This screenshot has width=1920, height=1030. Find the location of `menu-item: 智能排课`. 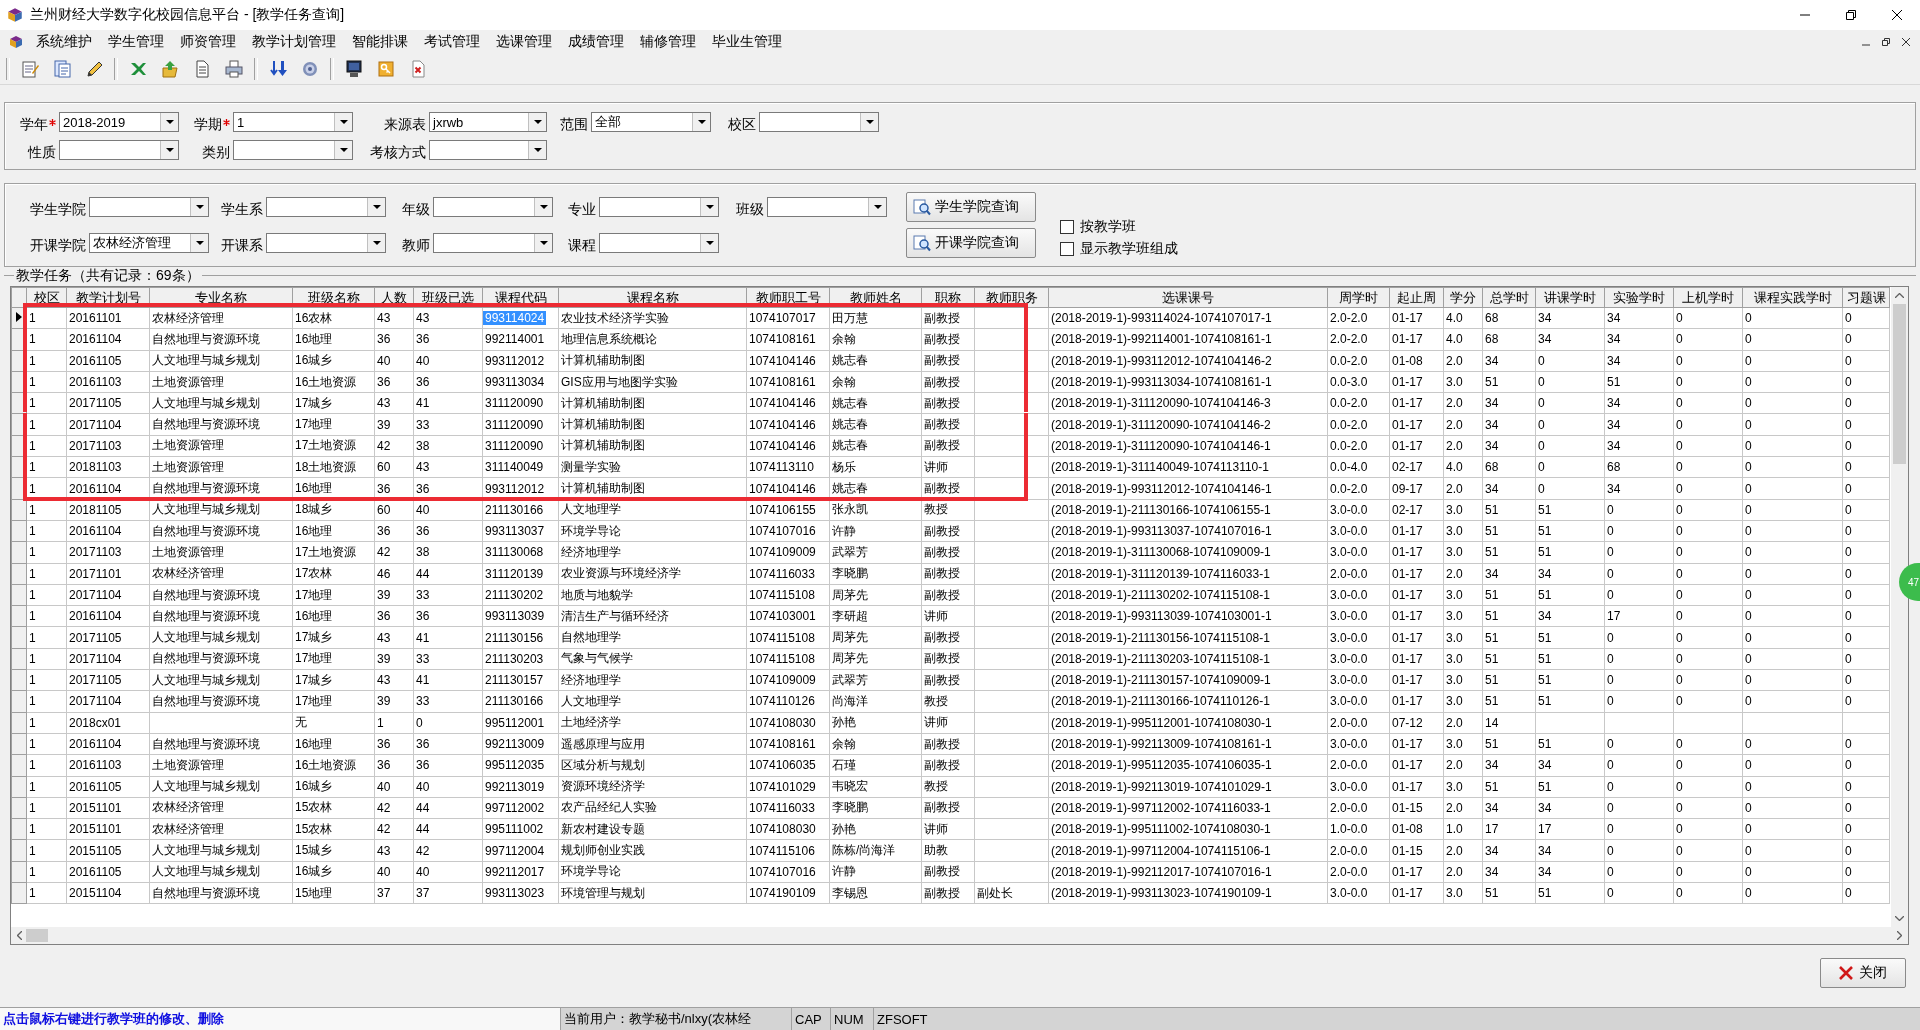

menu-item: 智能排课 is located at coordinates (380, 42).